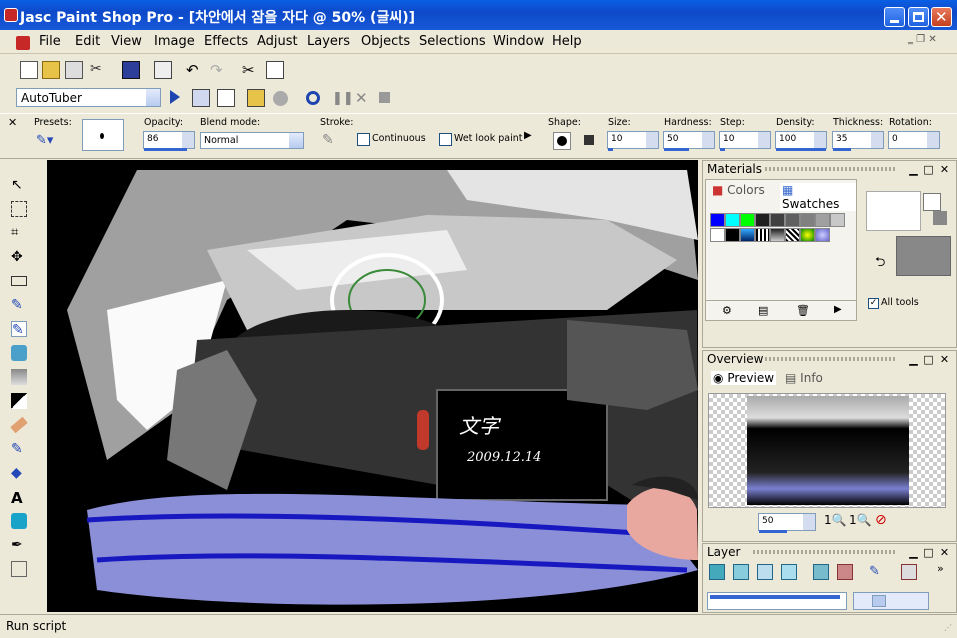  I want to click on crop-tool-icon: ⌗, so click(19, 233).